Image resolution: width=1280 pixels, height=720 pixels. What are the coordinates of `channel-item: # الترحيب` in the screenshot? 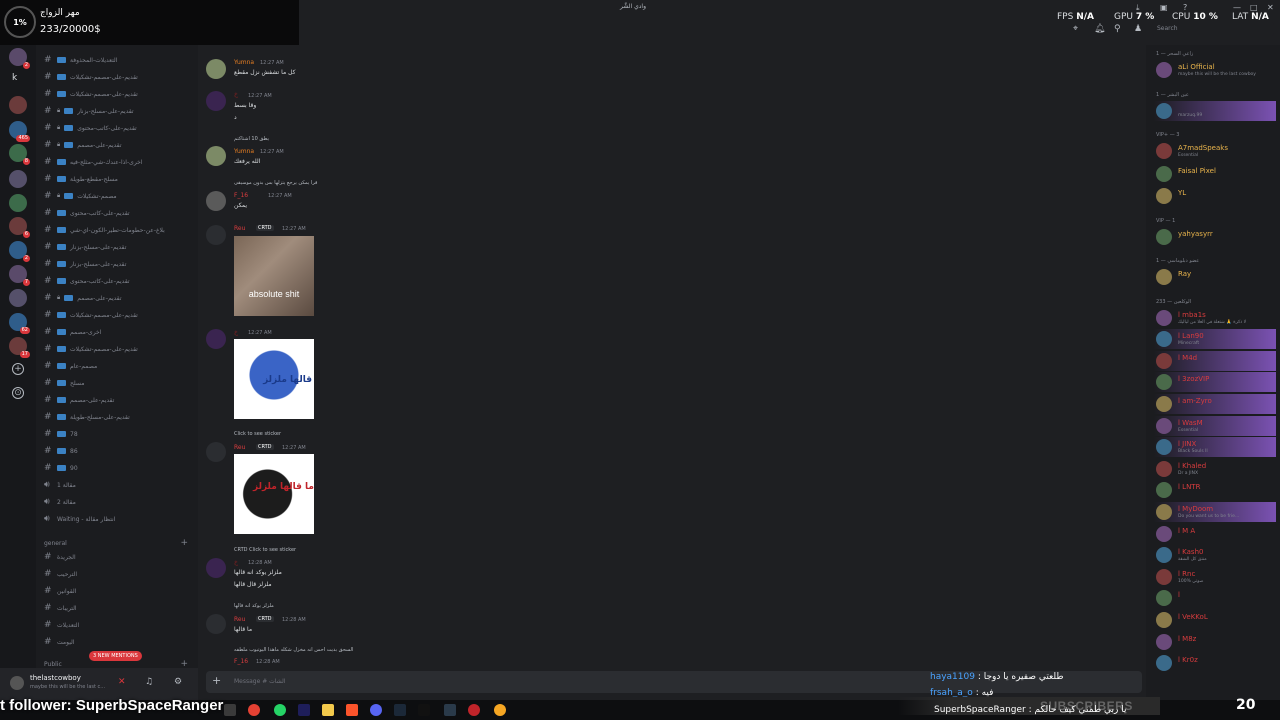 It's located at (119, 574).